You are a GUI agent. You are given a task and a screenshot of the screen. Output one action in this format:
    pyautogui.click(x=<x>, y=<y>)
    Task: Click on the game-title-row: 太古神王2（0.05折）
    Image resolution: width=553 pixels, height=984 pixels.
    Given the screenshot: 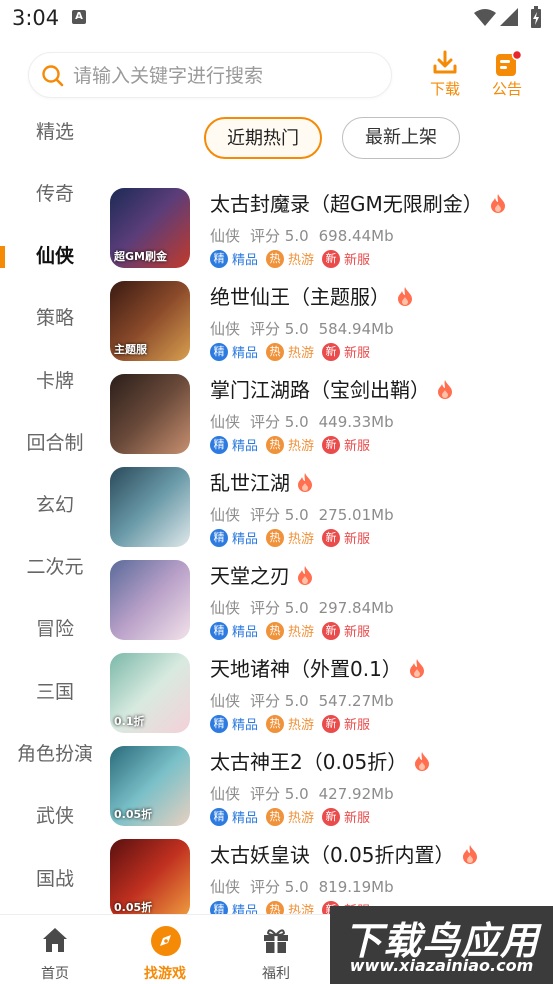 What is the action you would take?
    pyautogui.click(x=320, y=761)
    